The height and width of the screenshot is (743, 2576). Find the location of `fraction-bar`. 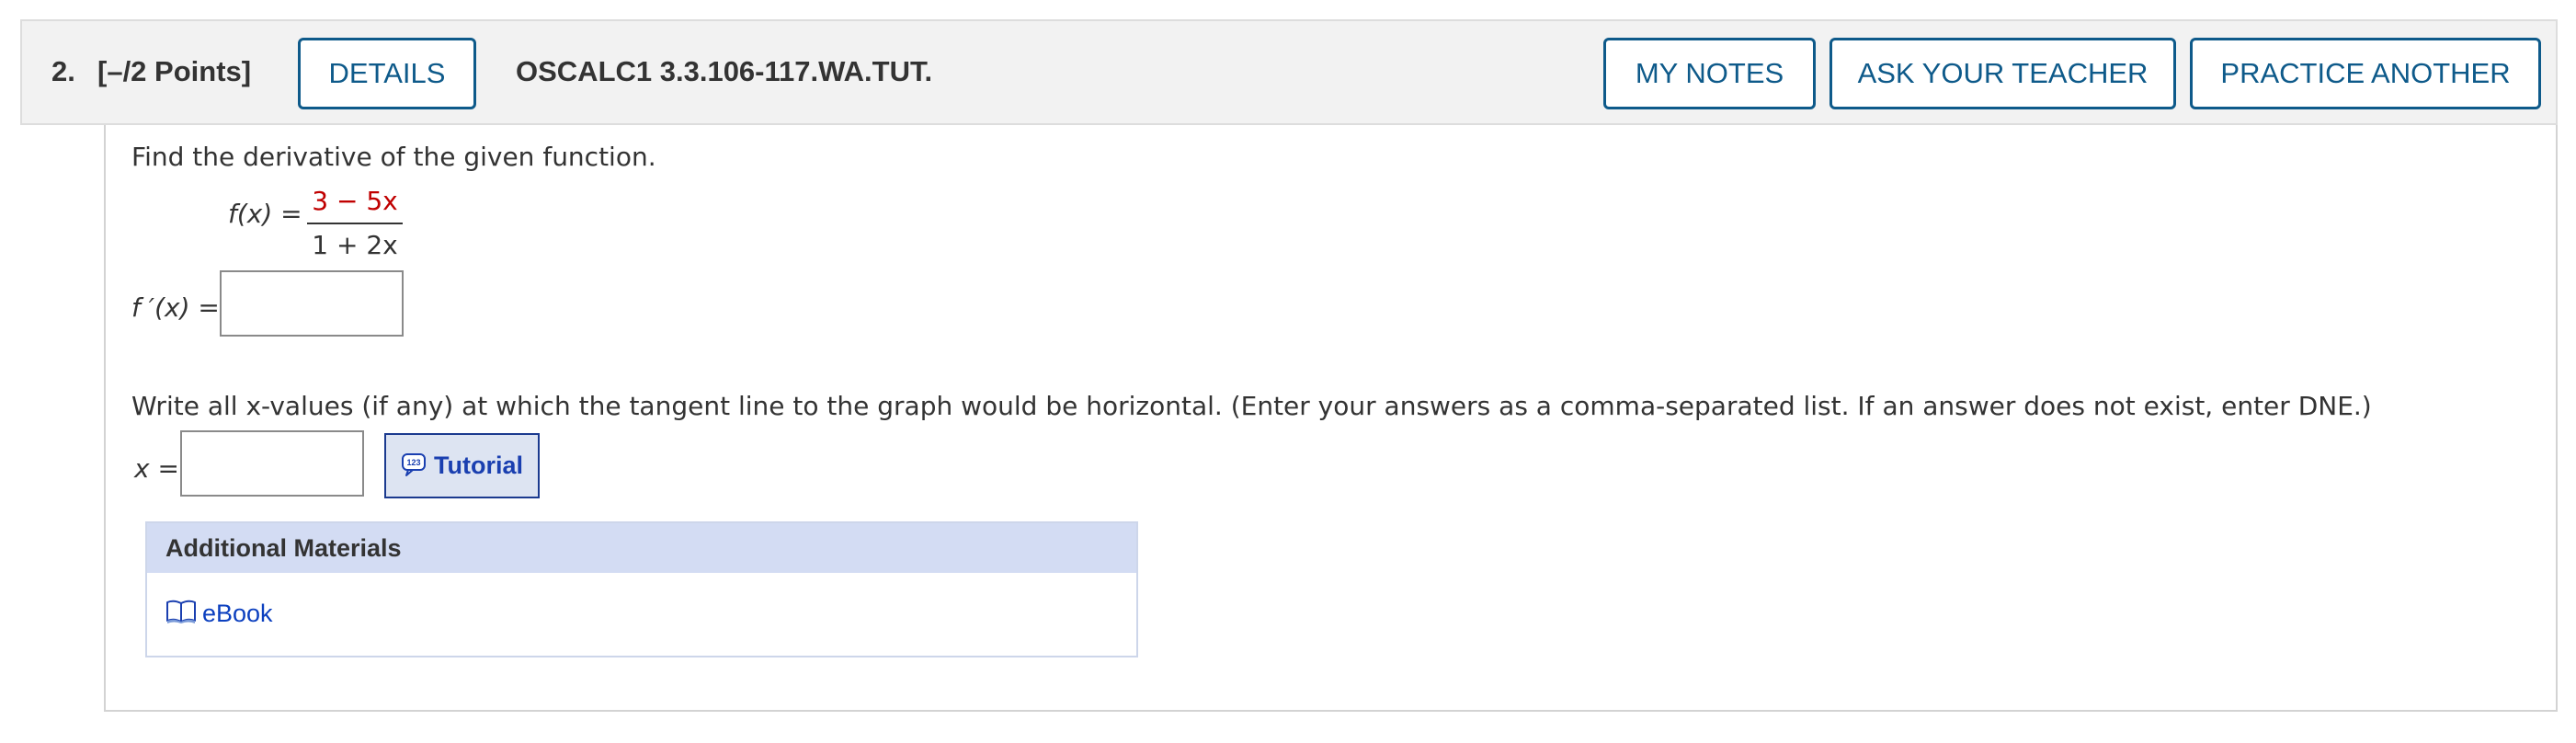

fraction-bar is located at coordinates (355, 224).